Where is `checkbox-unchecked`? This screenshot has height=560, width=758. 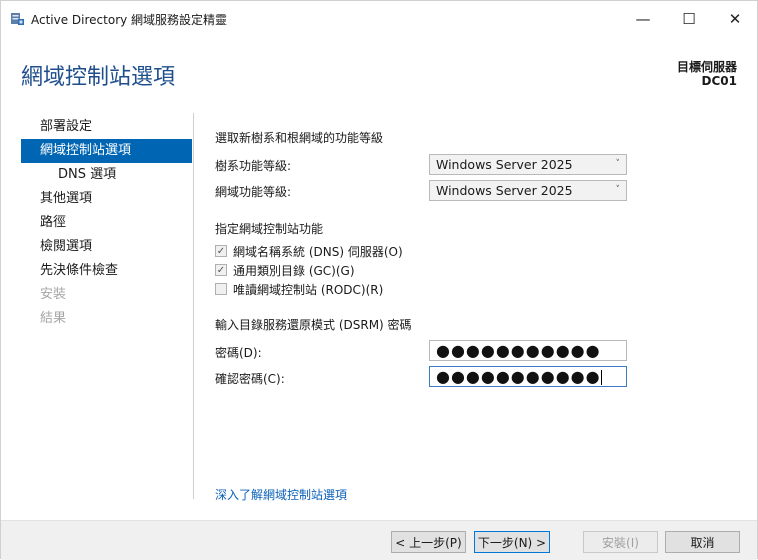 checkbox-unchecked is located at coordinates (221, 289).